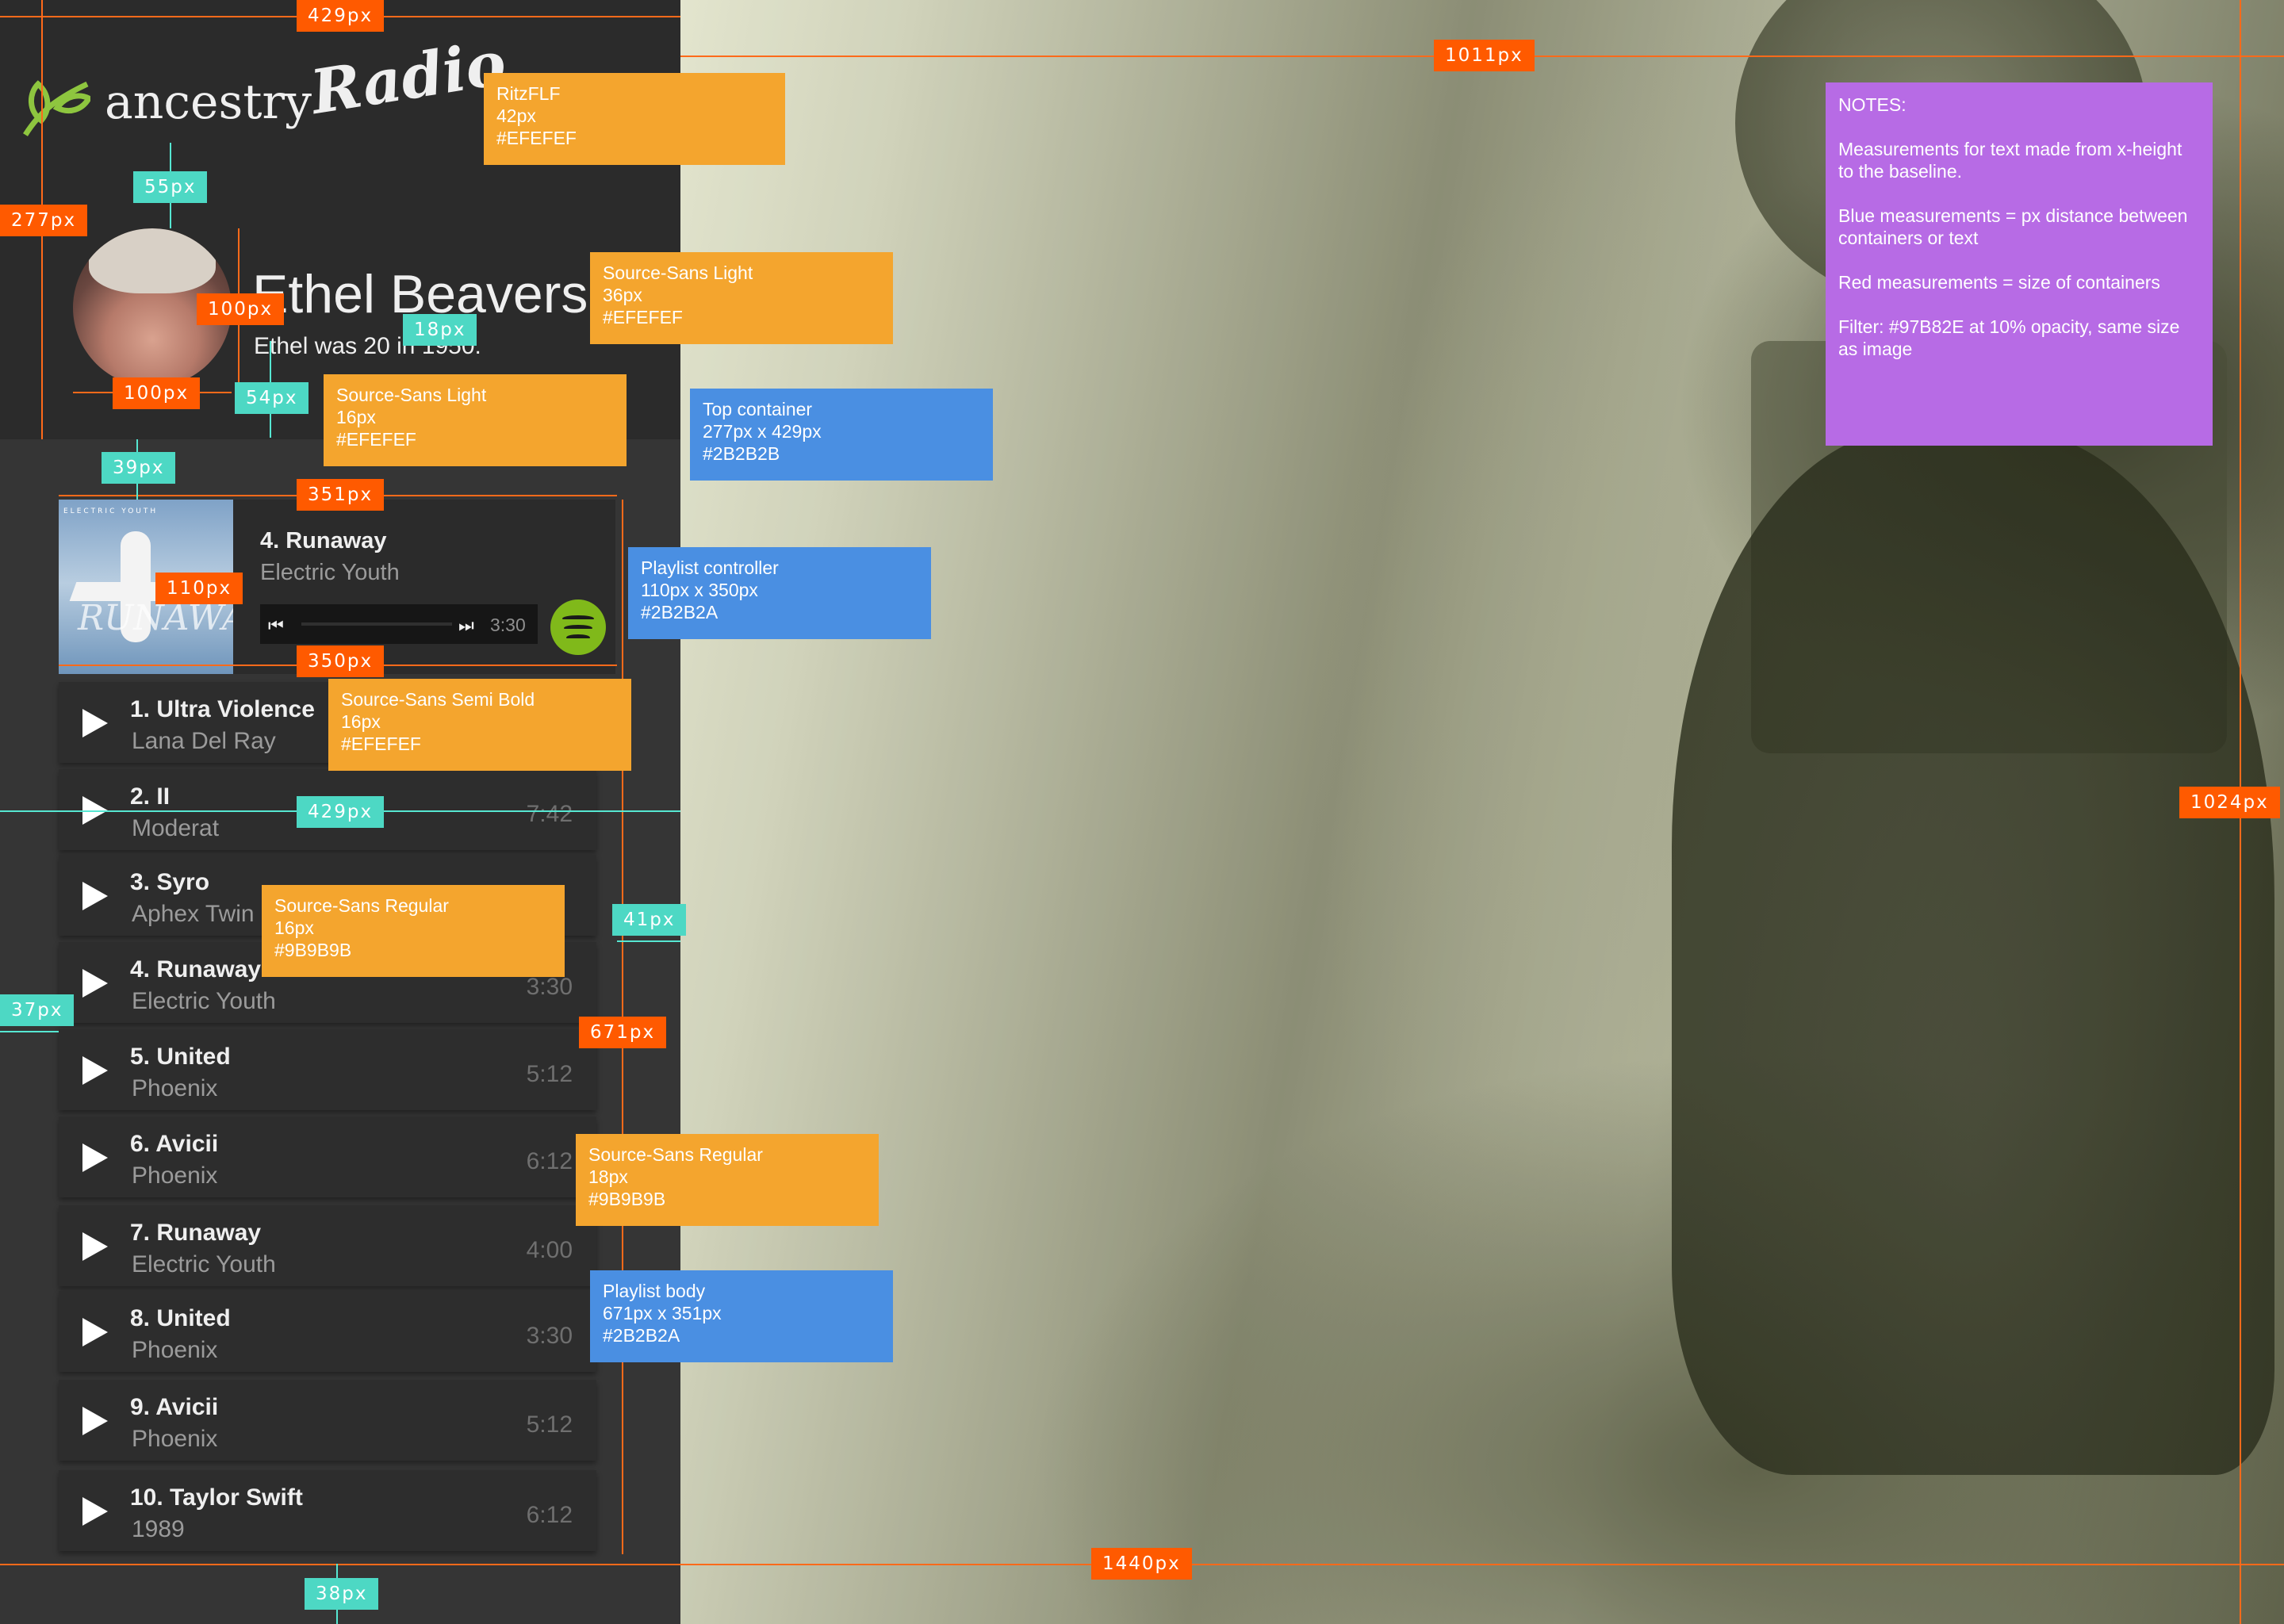  What do you see at coordinates (158, 1529) in the screenshot?
I see `track-artist: 1989` at bounding box center [158, 1529].